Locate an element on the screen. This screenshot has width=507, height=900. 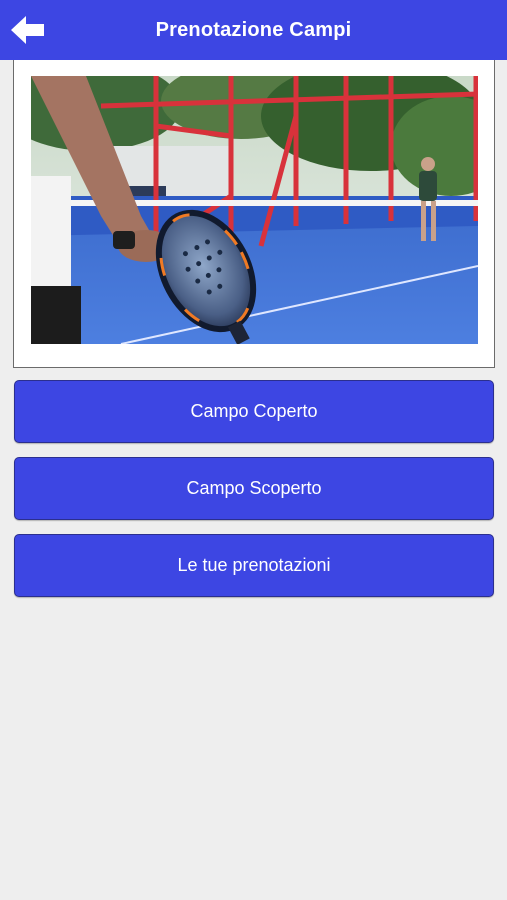
page-title: Prenotazione Campi is located at coordinates (253, 29).